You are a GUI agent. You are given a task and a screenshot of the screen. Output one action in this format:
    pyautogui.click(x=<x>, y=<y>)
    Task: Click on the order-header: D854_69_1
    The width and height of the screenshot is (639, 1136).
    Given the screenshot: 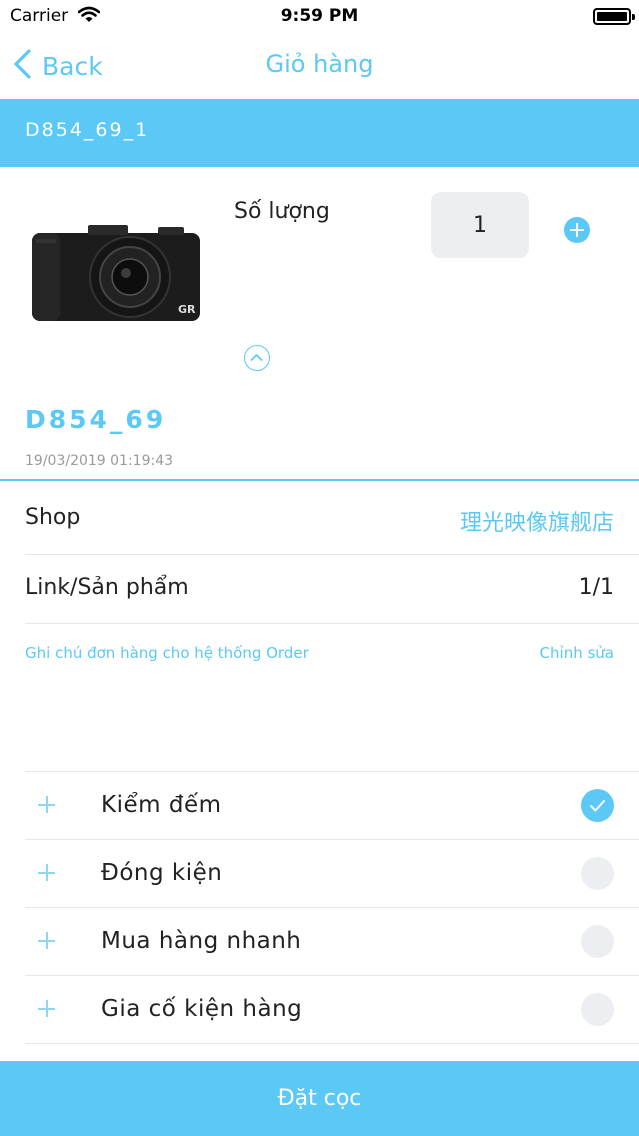 What is the action you would take?
    pyautogui.click(x=319, y=133)
    